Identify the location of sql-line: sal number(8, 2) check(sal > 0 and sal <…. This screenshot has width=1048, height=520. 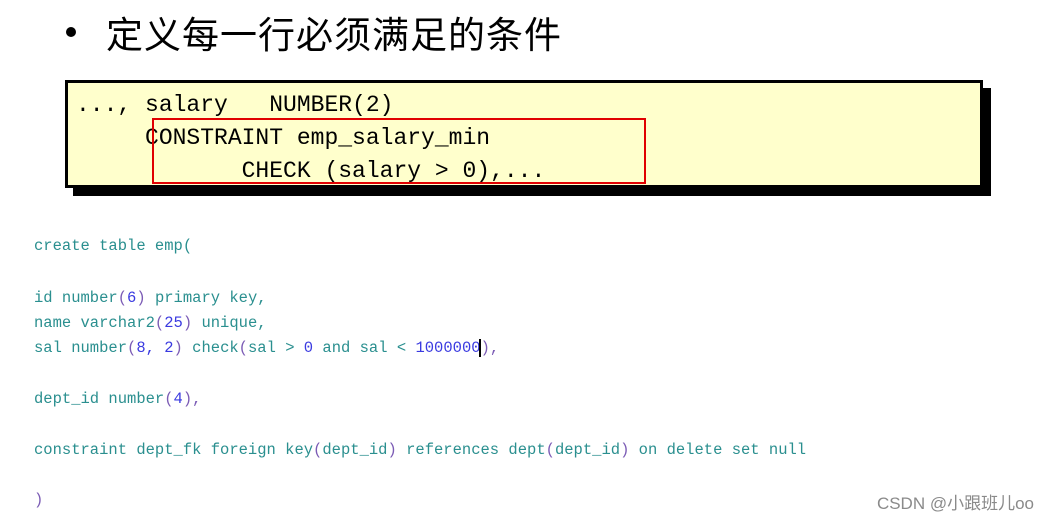
(267, 347).